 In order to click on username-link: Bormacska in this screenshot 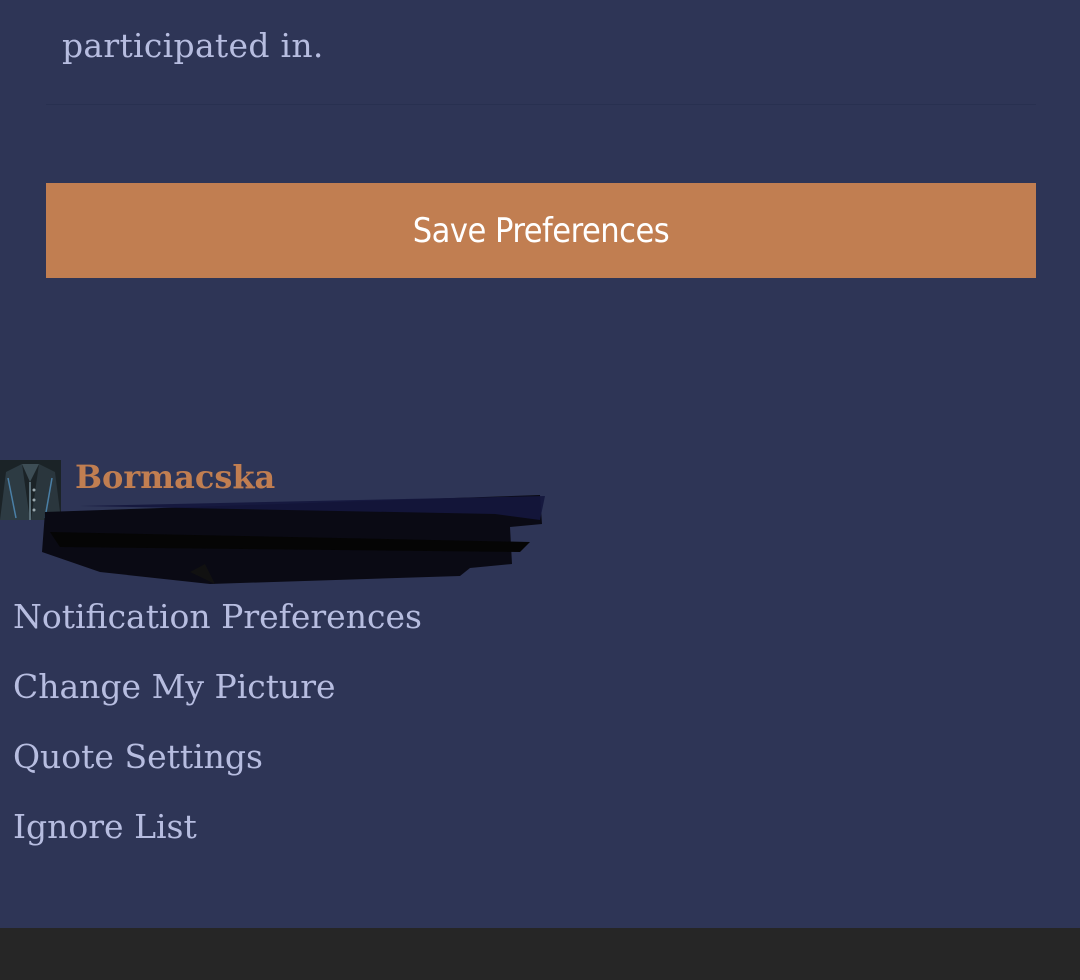, I will do `click(175, 477)`.